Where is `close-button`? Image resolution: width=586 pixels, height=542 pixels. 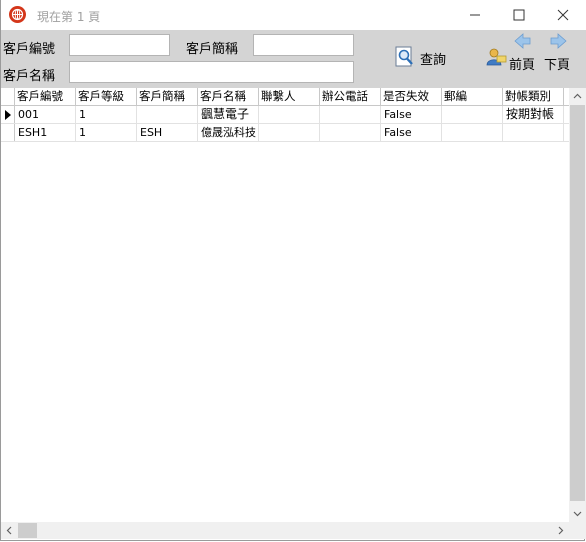
close-button is located at coordinates (563, 15).